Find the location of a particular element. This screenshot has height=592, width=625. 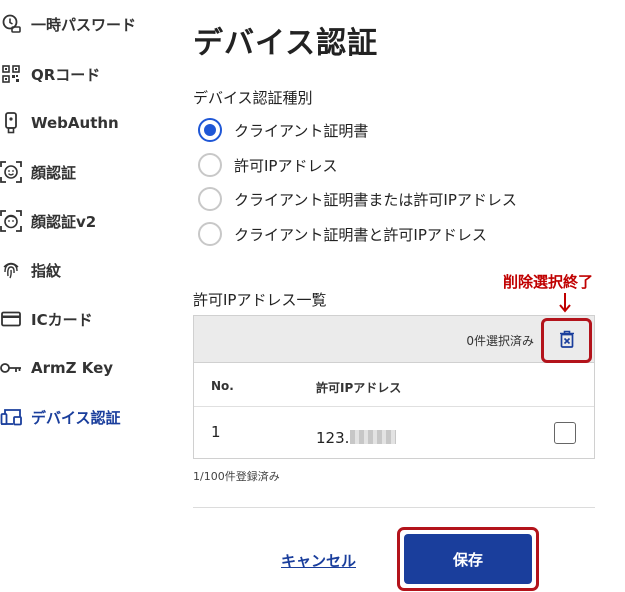

sidebar-item-label: WebAuthn is located at coordinates (75, 123).